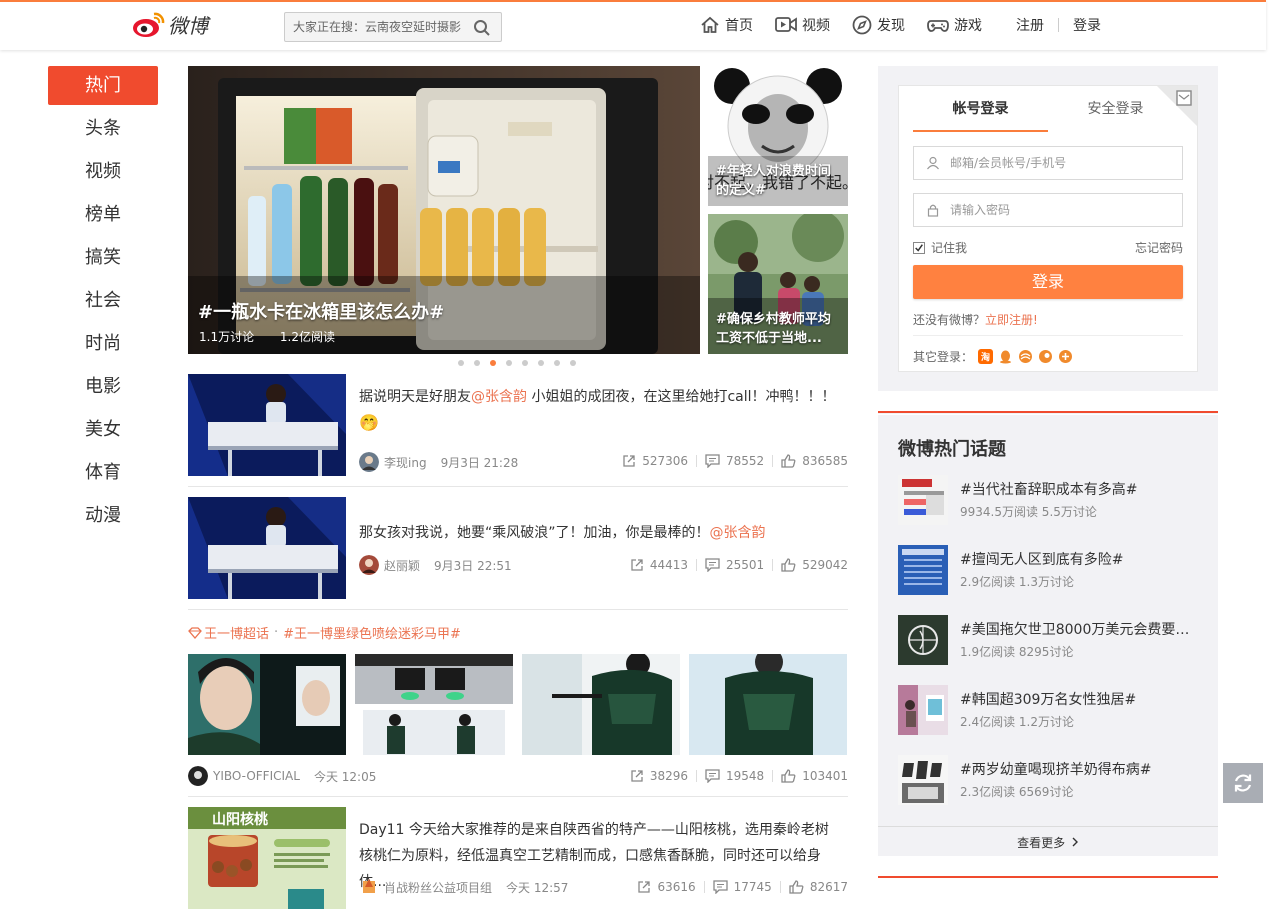 The width and height of the screenshot is (1282, 909). Describe the element at coordinates (267, 858) in the screenshot. I see `post-thumbnail: 山阳核桃` at that location.